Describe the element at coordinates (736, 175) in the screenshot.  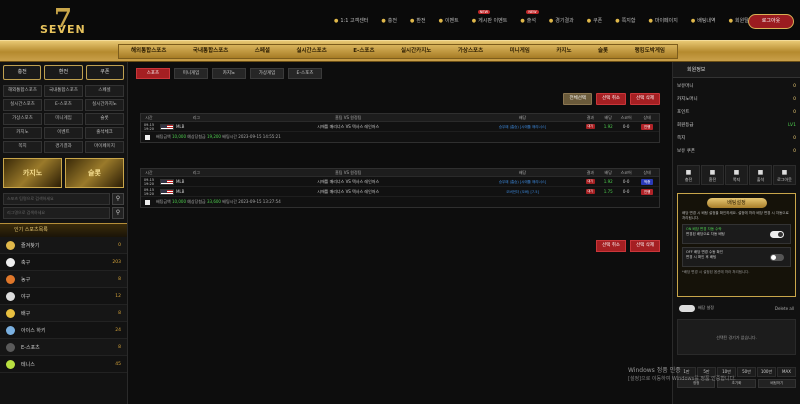
I see `quick-icon-button: 쪽지` at that location.